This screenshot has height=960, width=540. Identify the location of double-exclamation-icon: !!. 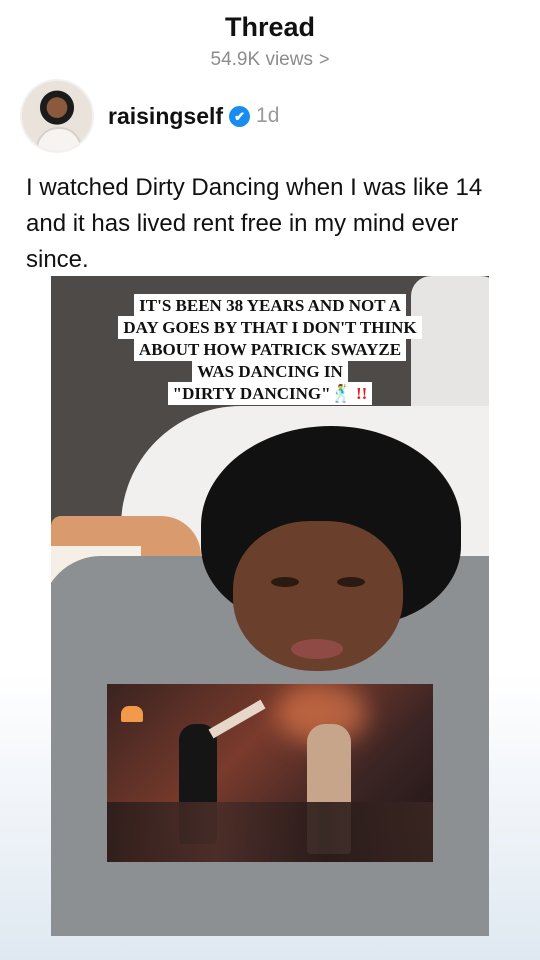
(362, 393).